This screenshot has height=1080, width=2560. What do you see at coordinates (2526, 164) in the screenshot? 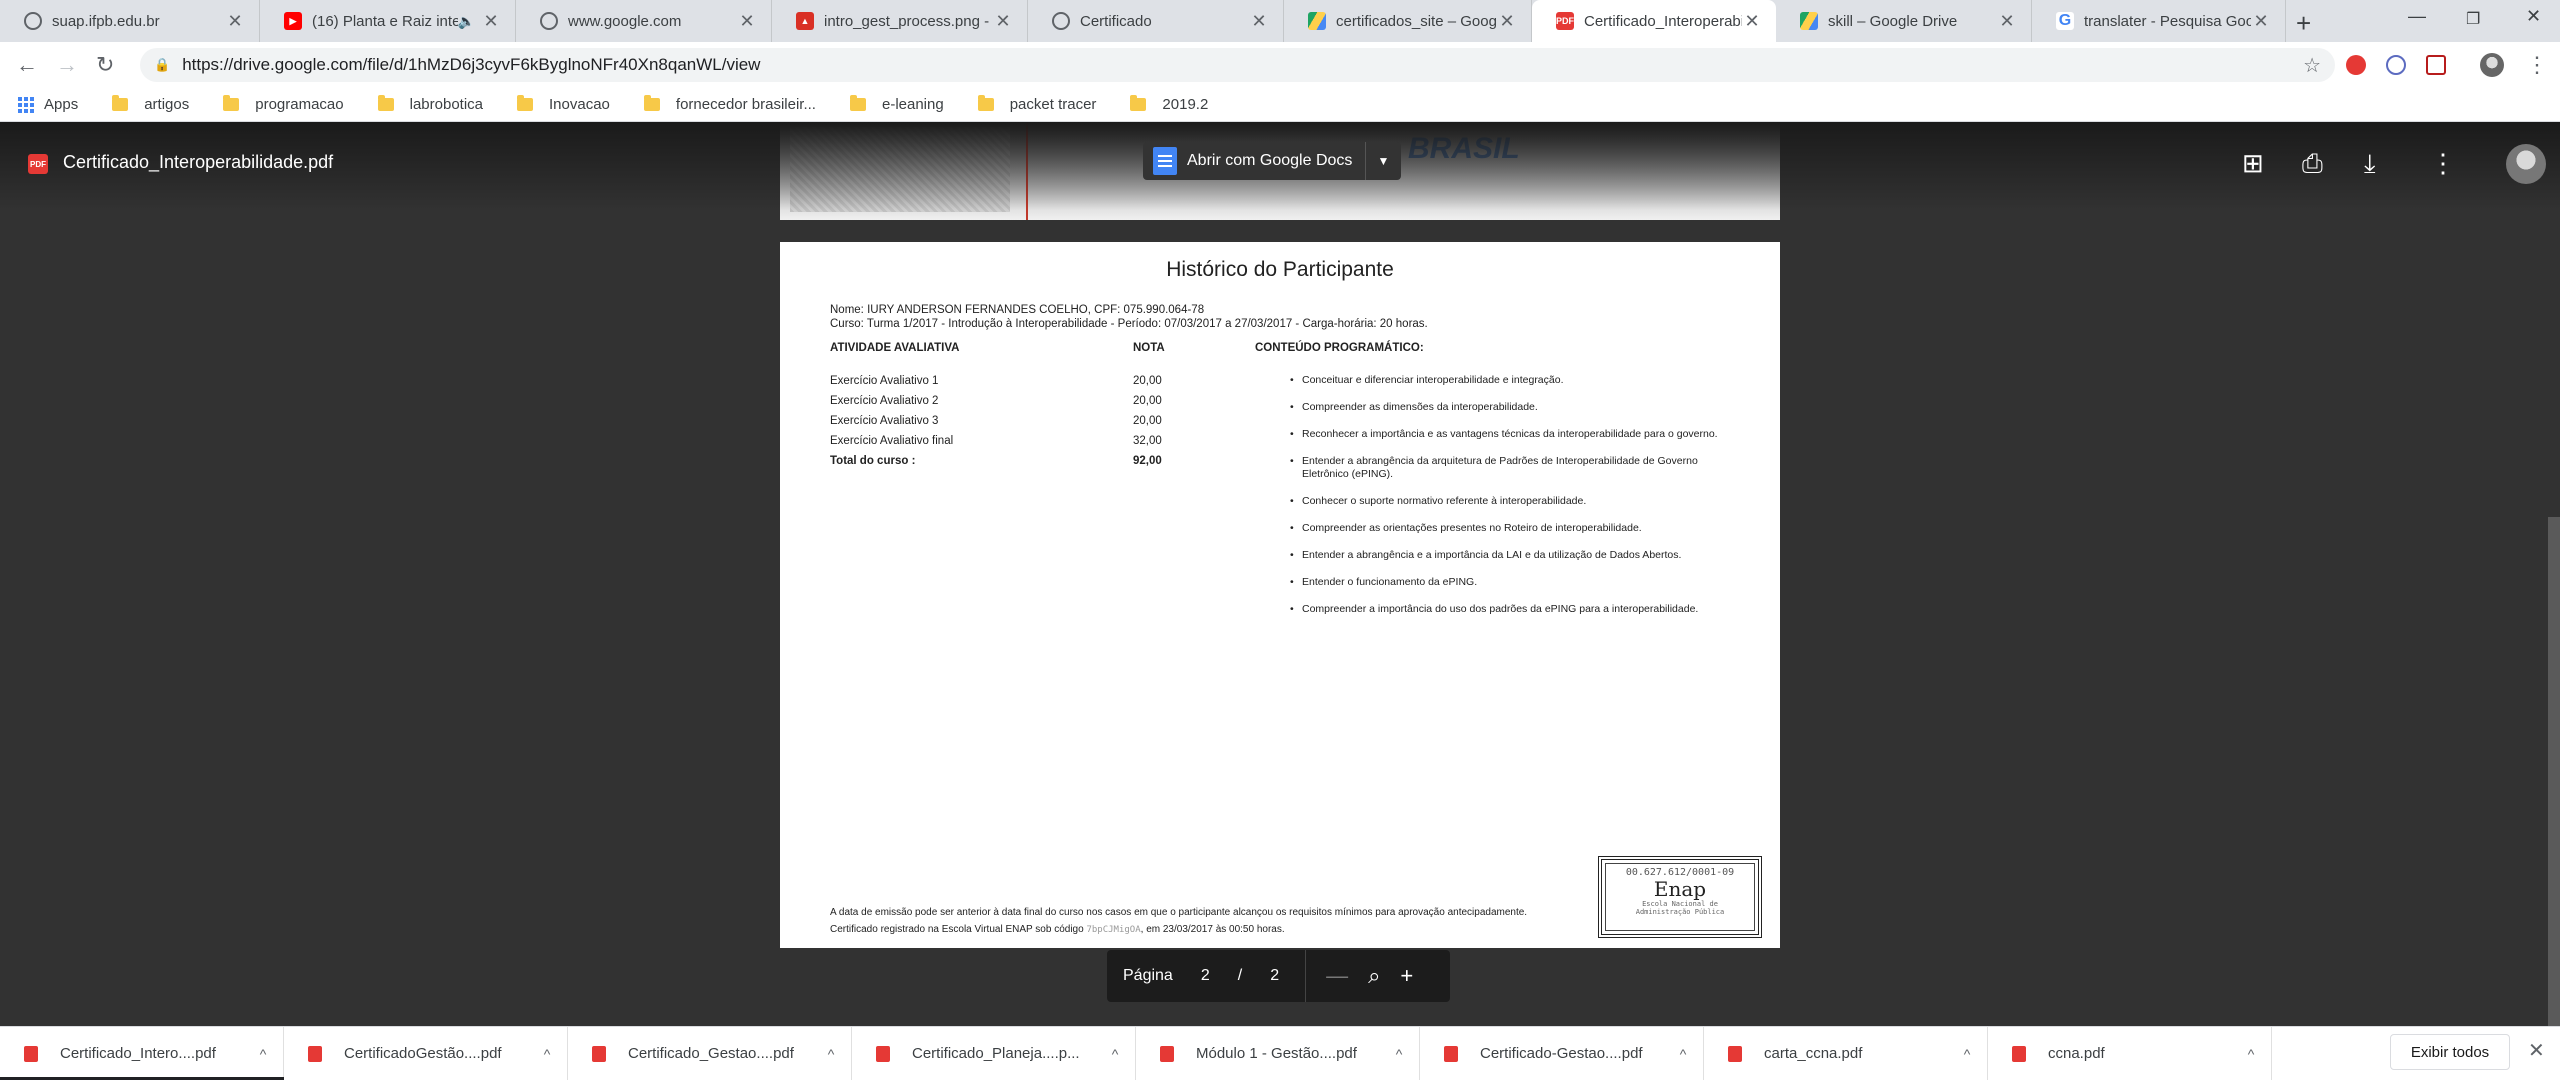
I see `account-avatar` at bounding box center [2526, 164].